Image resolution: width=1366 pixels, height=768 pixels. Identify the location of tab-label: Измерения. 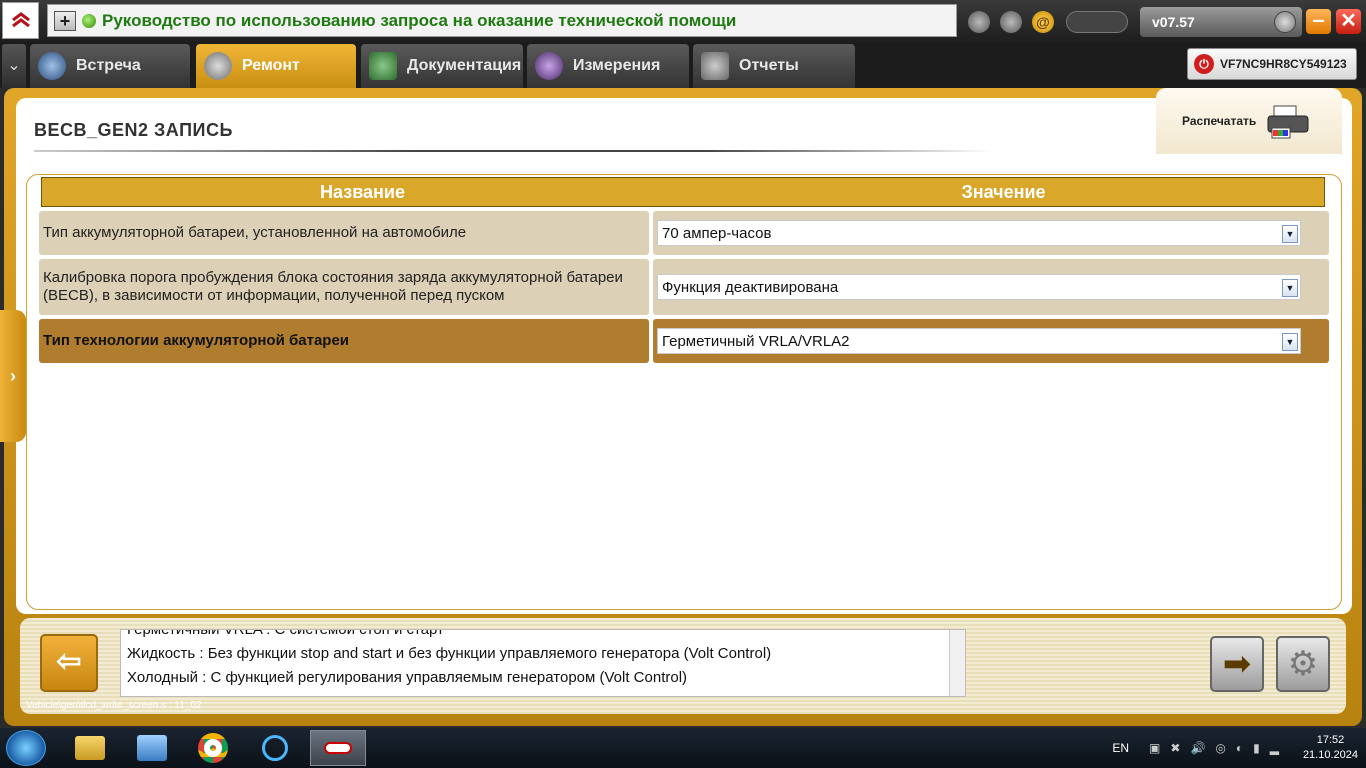
(617, 65).